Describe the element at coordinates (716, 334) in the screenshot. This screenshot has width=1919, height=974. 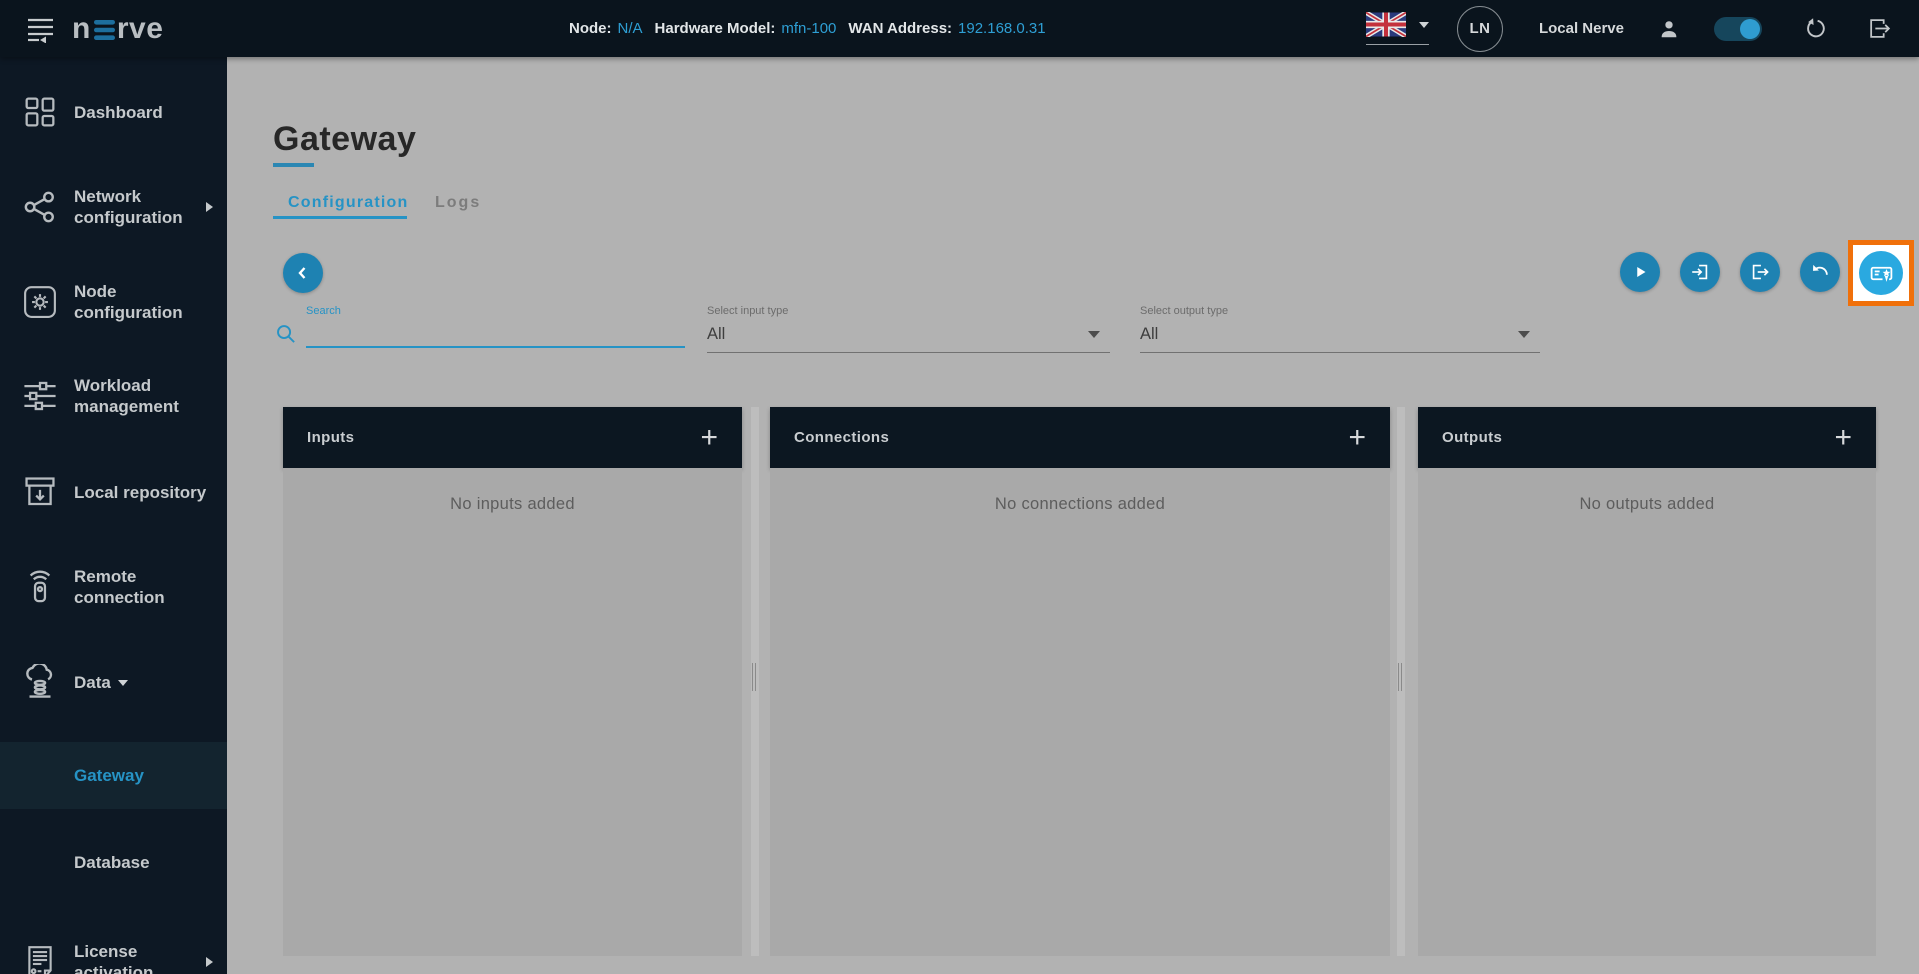
I see `input-type-value: All` at that location.